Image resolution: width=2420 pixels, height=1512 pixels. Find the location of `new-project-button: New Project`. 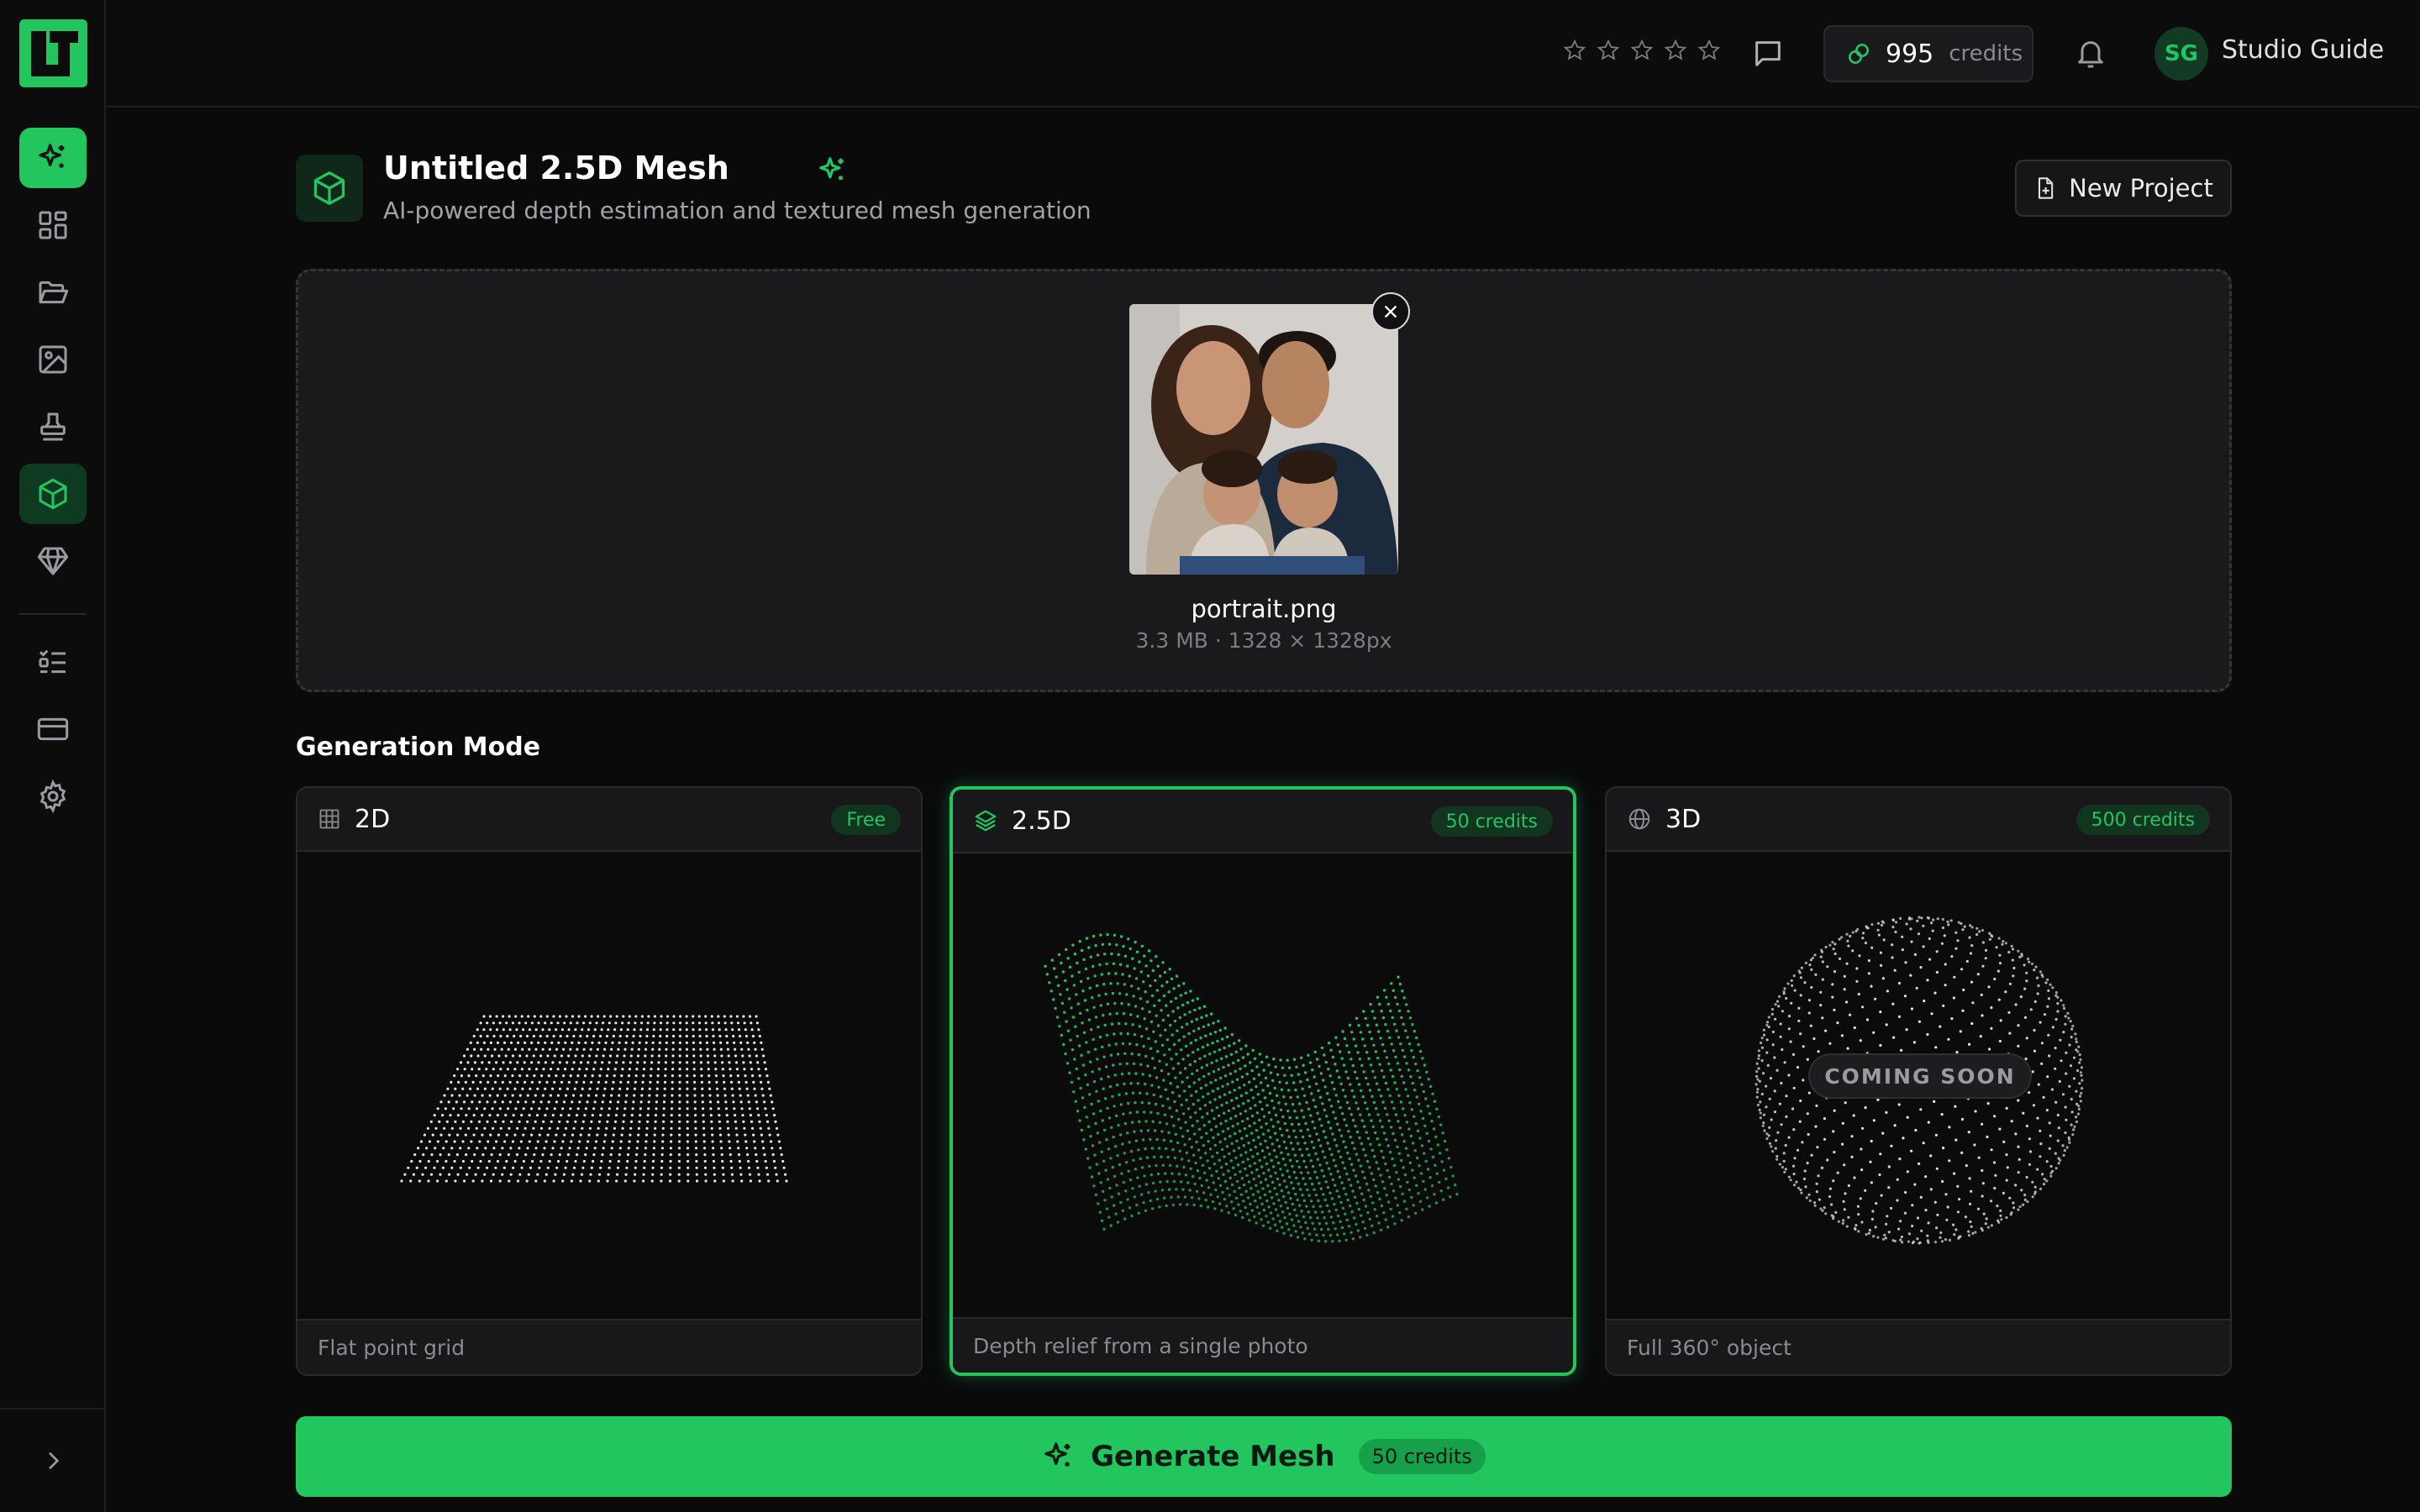

new-project-button: New Project is located at coordinates (2123, 188).